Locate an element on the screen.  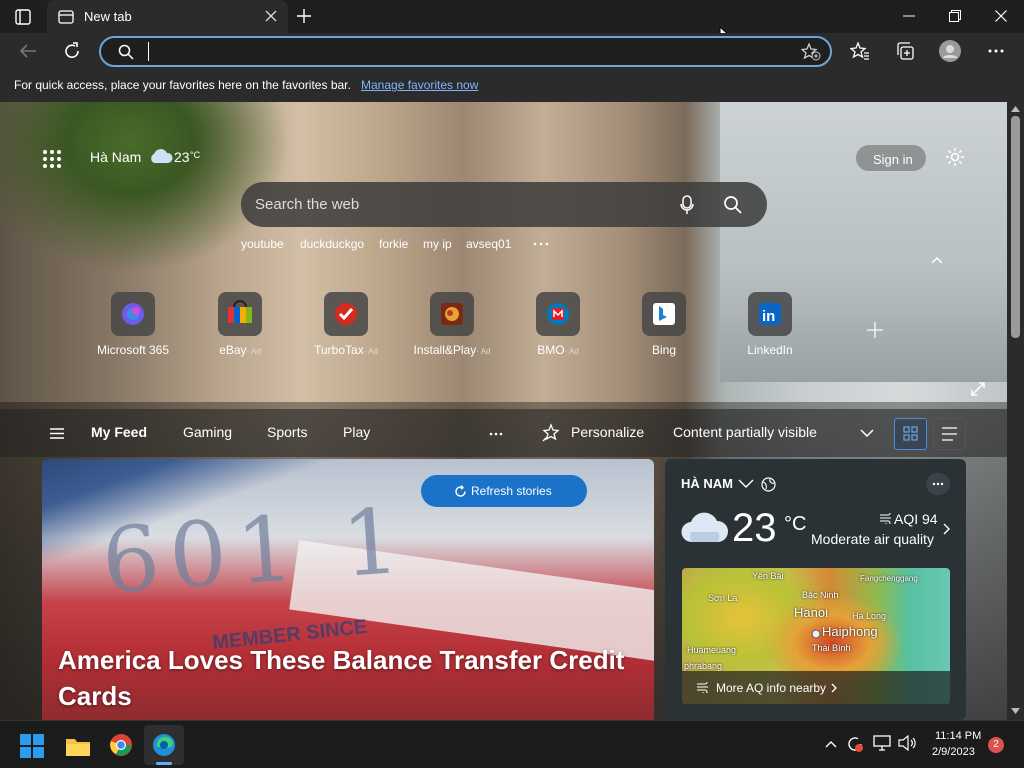
map-label: Haiphong is located at coordinates (850, 631).